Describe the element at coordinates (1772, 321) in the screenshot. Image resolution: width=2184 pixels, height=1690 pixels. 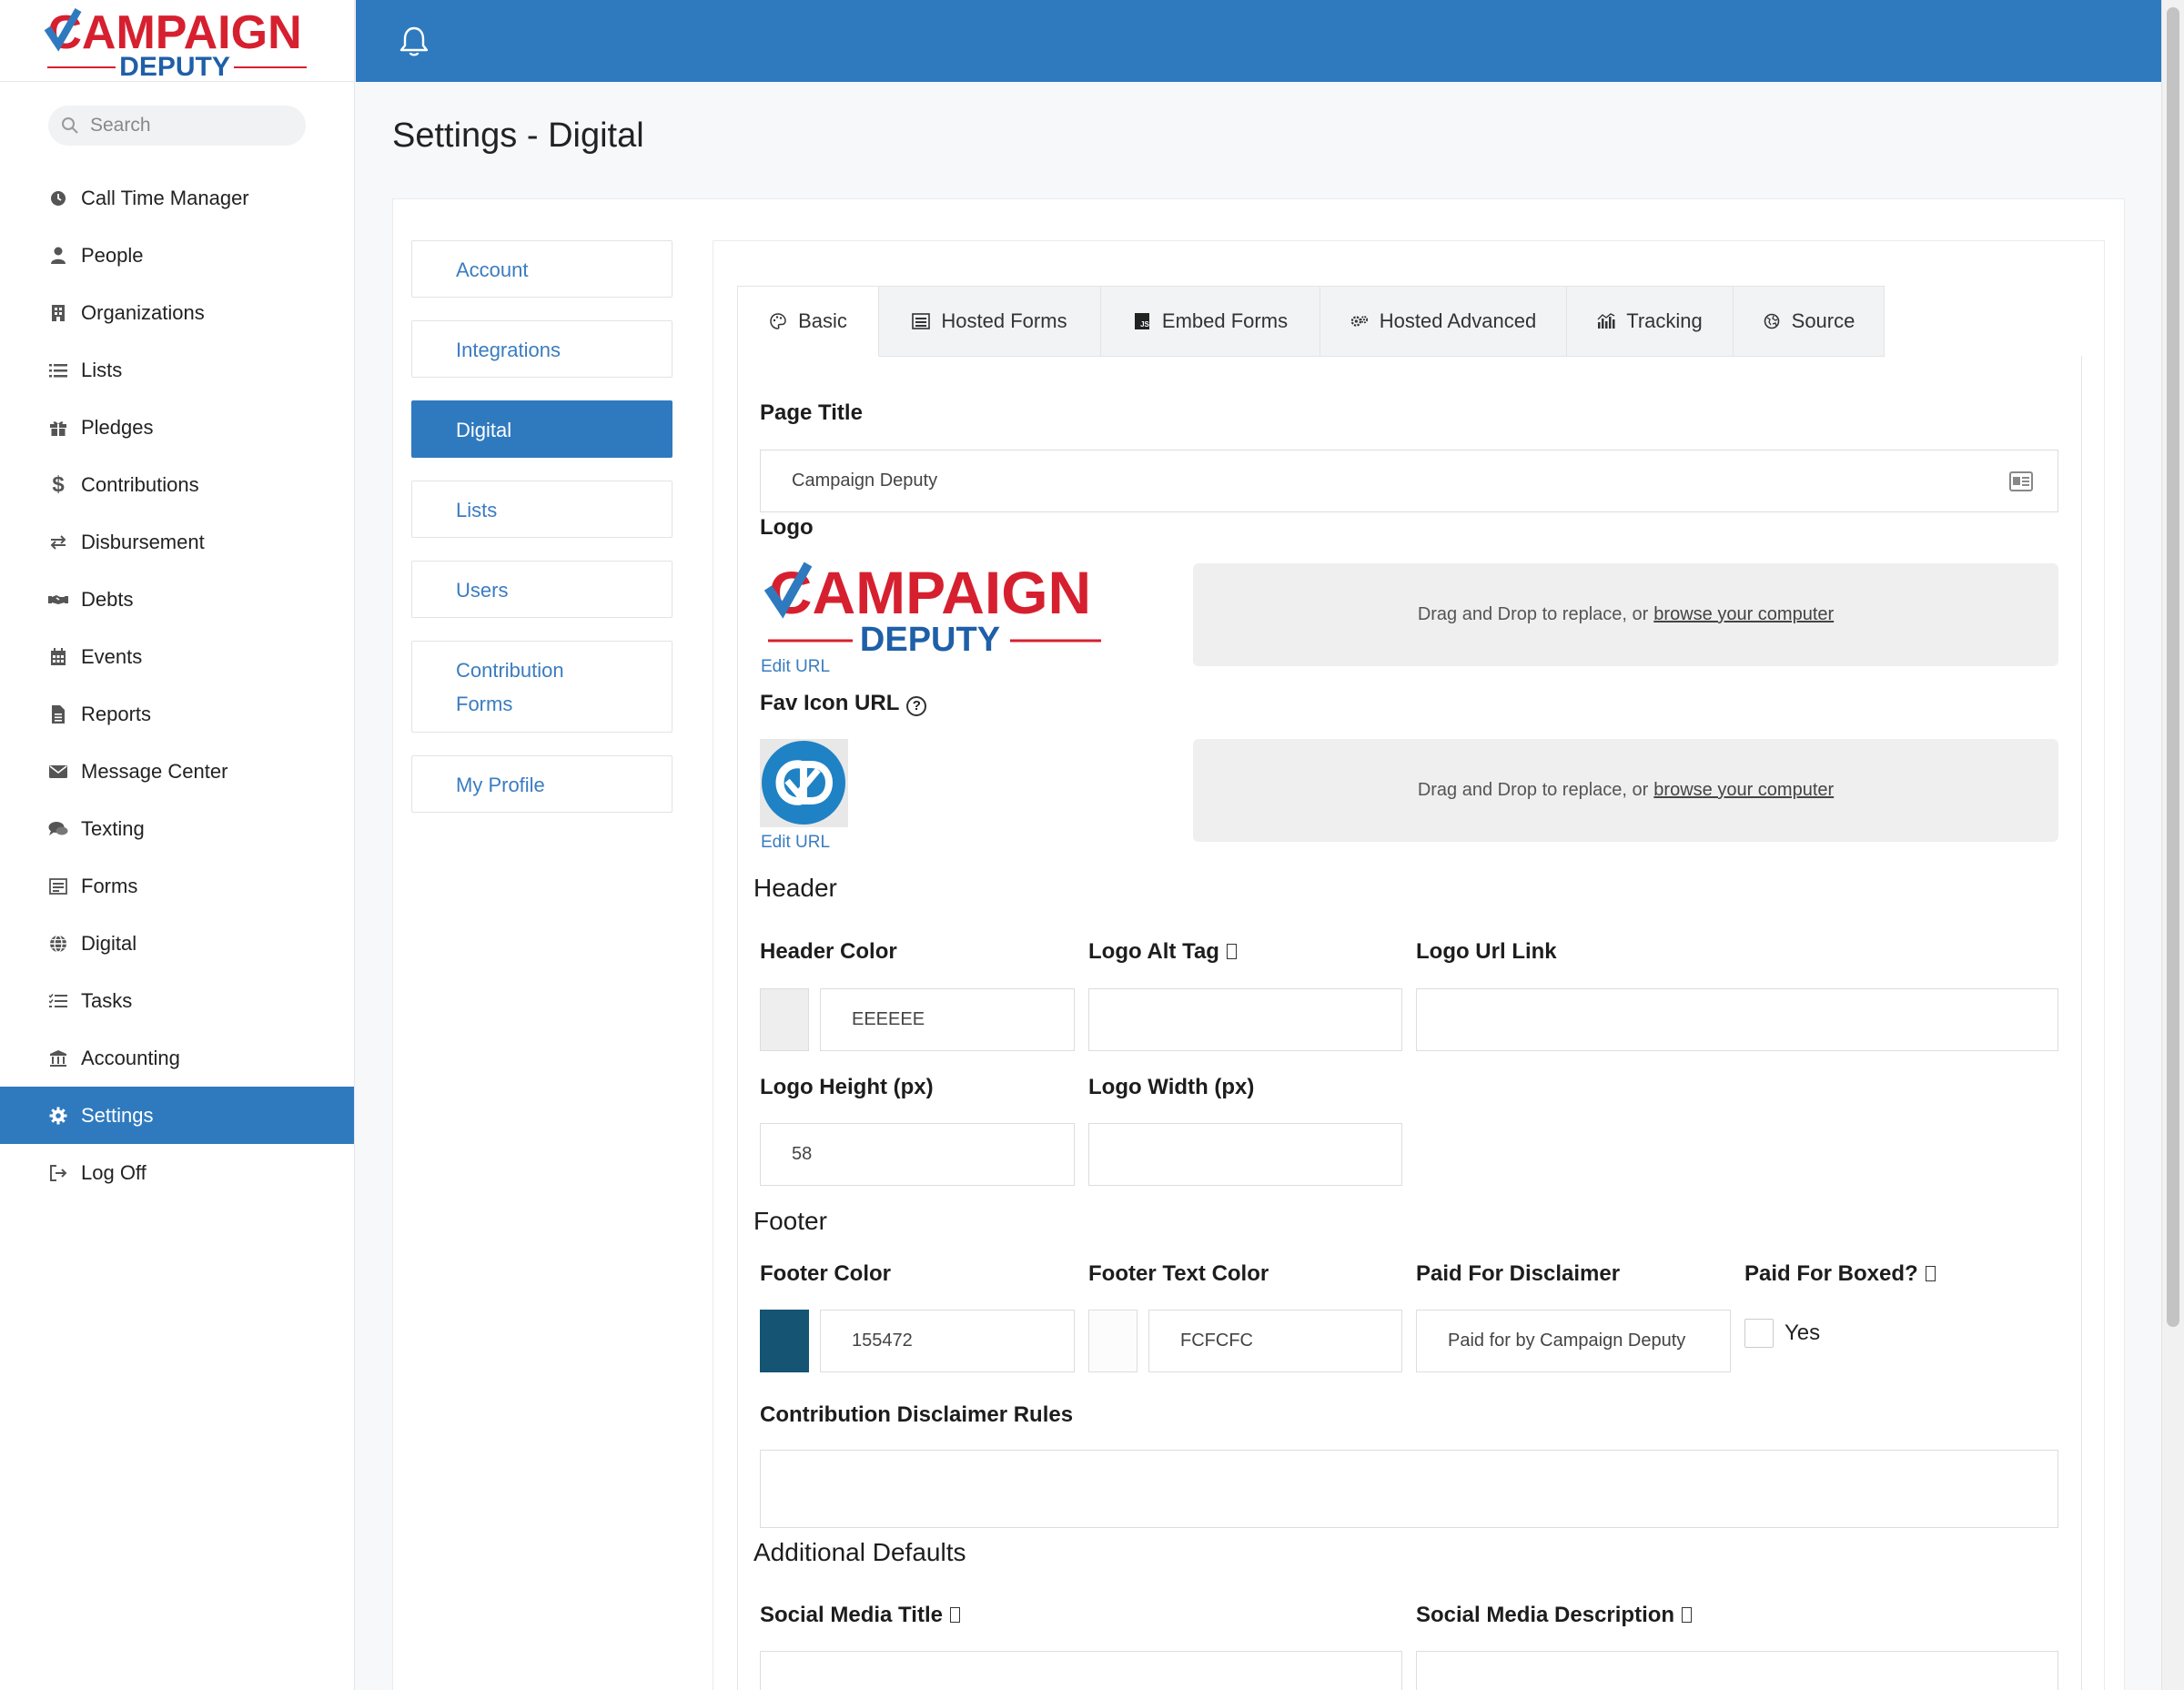
I see `source-globe-icon` at that location.